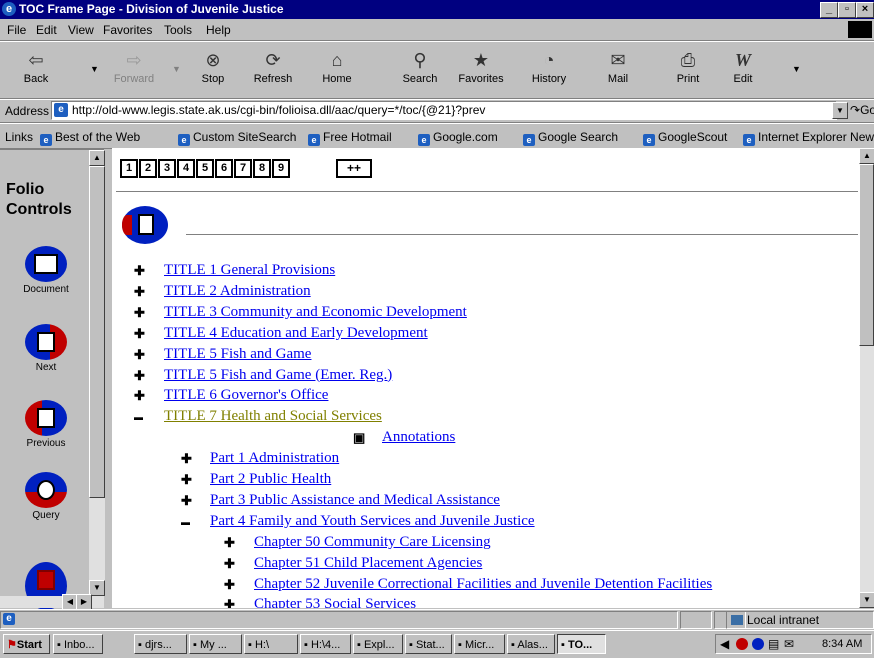 The width and height of the screenshot is (874, 658). I want to click on toc-item: ✚ TITLE 2 Administration, so click(222, 291).